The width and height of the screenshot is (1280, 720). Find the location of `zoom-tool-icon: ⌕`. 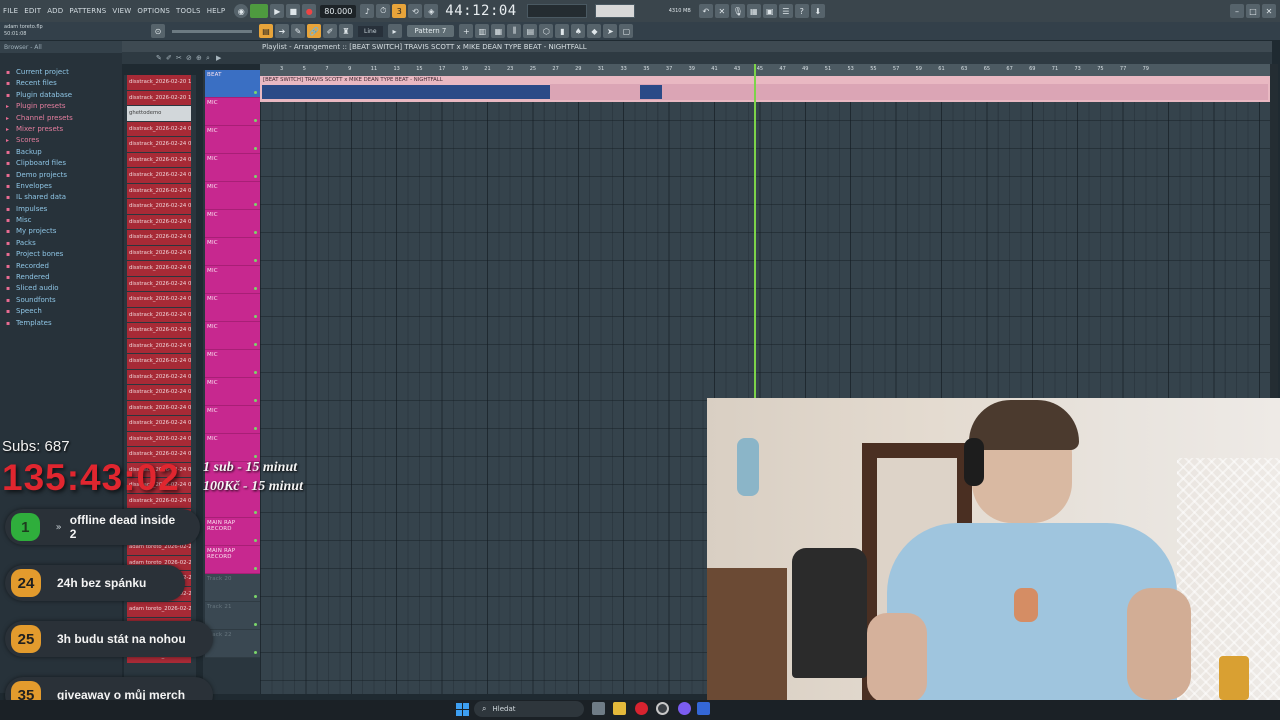

zoom-tool-icon: ⌕ is located at coordinates (210, 58).